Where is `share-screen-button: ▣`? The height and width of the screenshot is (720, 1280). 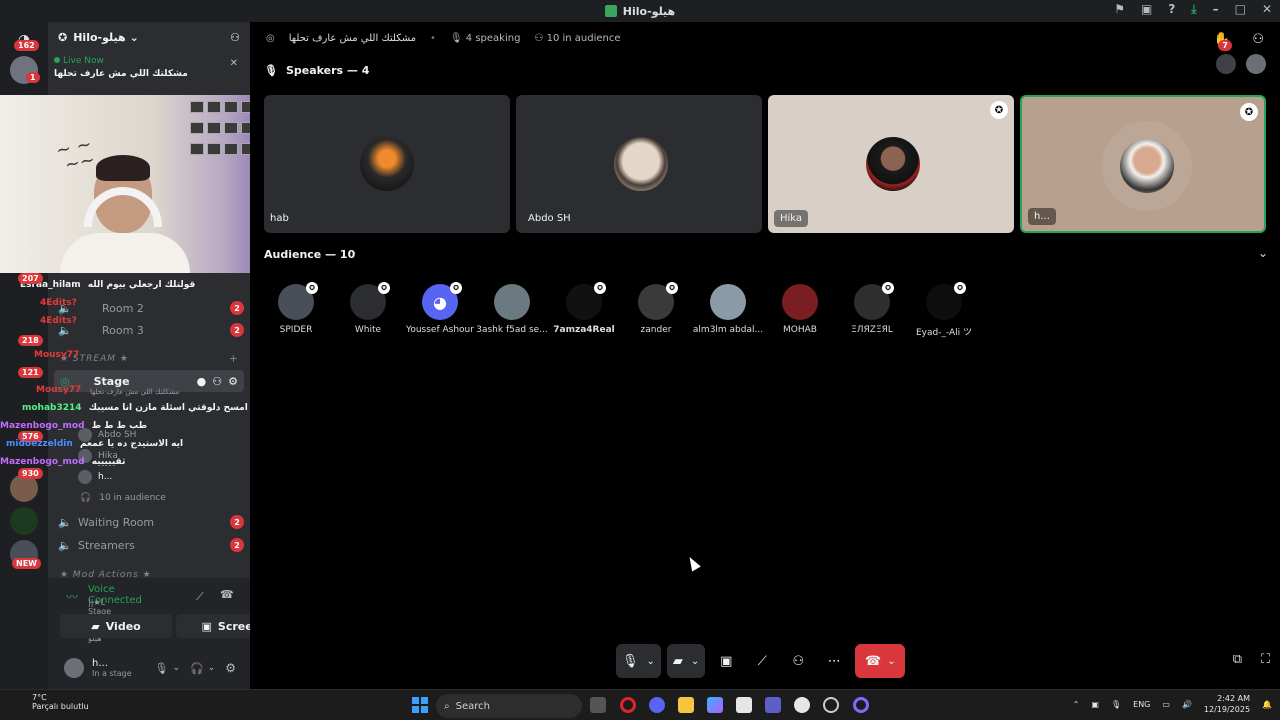
share-screen-button: ▣ is located at coordinates (726, 661).